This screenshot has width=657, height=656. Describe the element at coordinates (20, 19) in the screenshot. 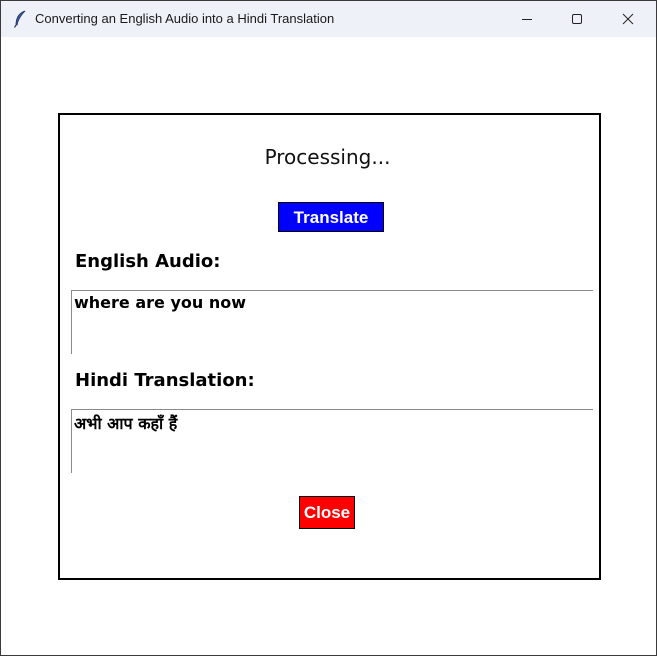

I see `feather-icon` at that location.